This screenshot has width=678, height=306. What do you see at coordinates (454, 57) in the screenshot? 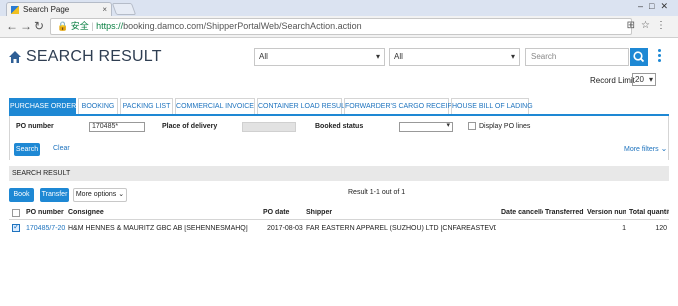
I see `filter-select-2: All ▾` at bounding box center [454, 57].